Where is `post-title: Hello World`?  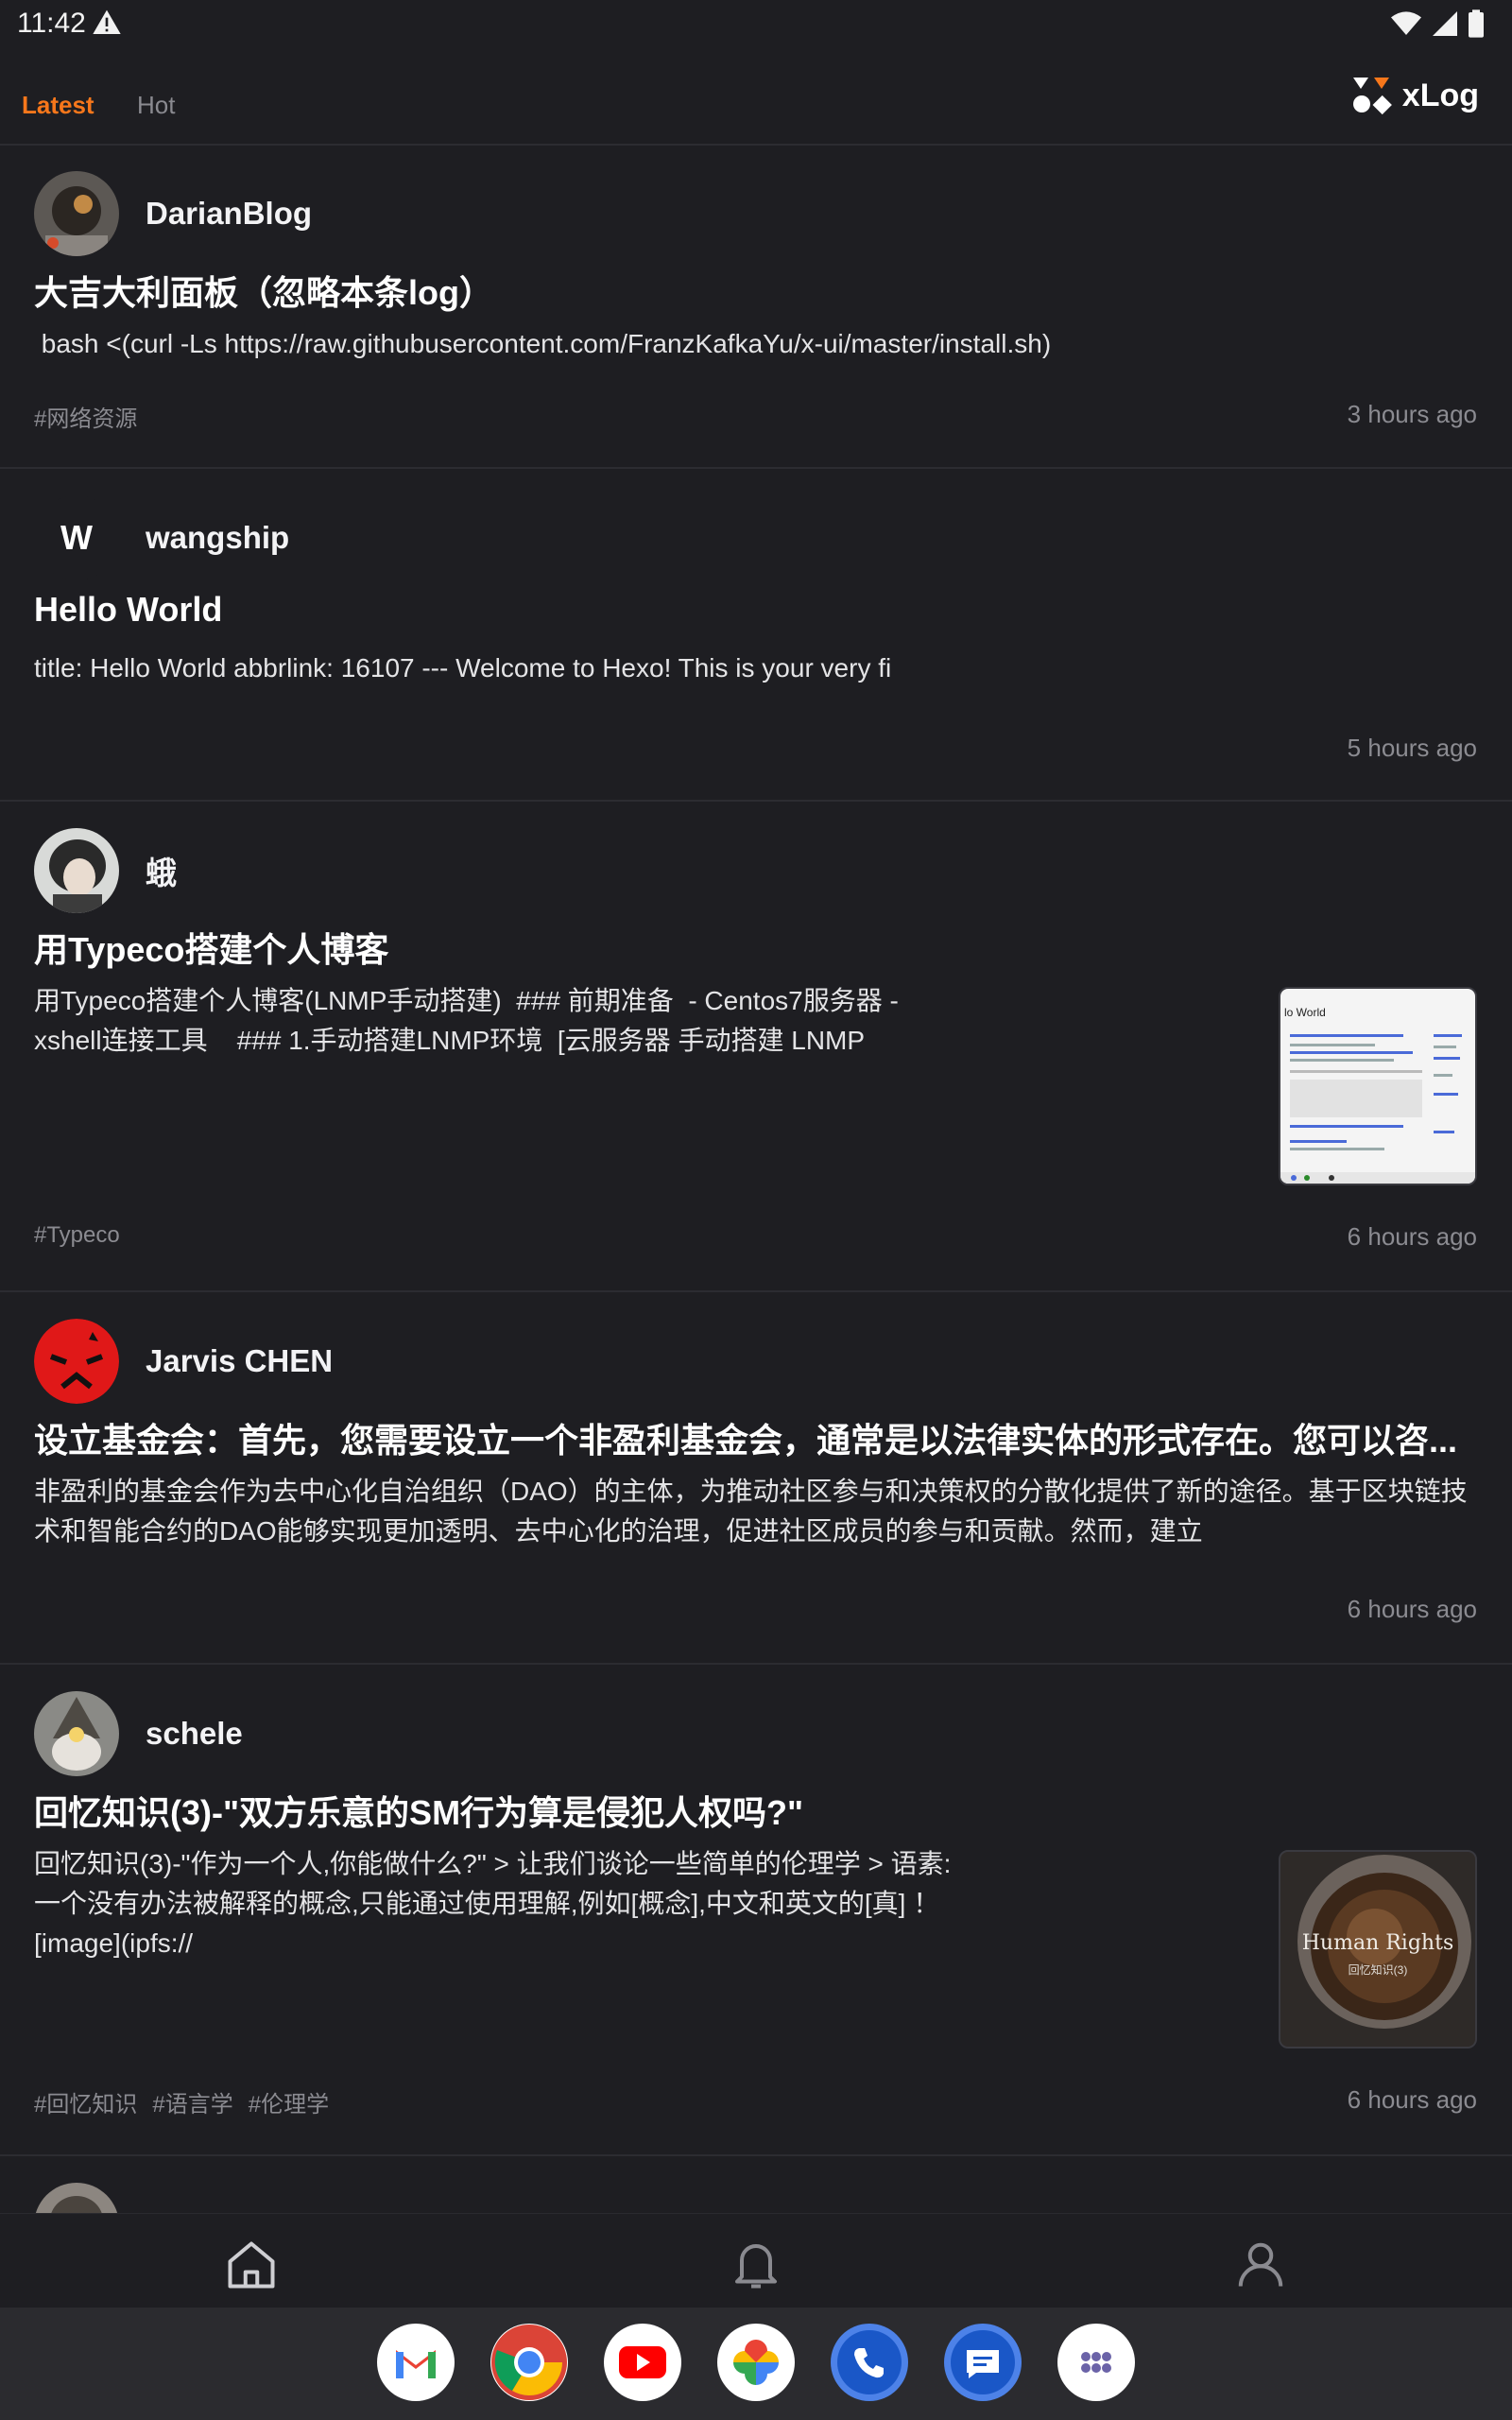
post-title: Hello World is located at coordinates (128, 610).